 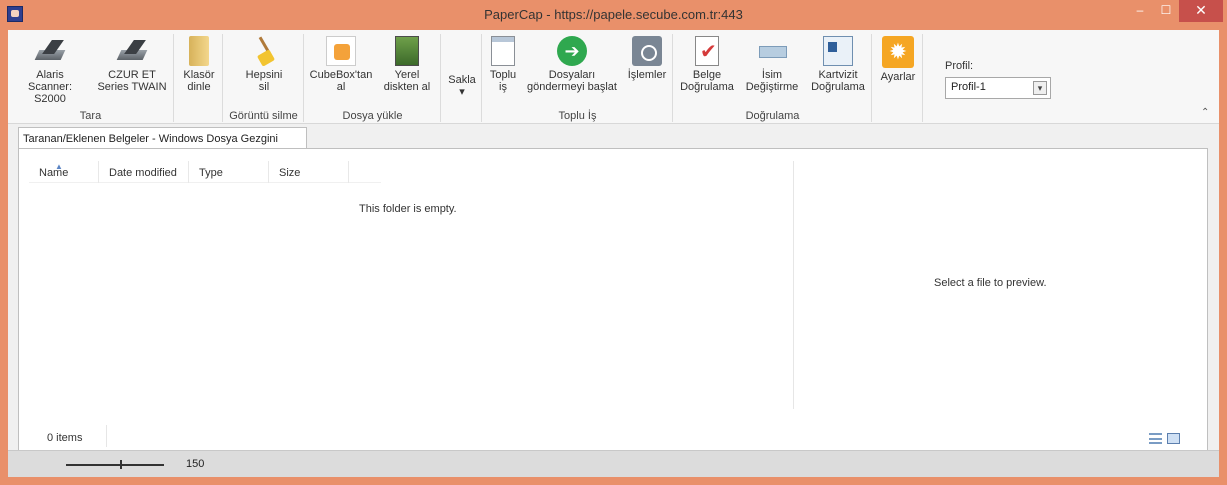 I want to click on profile-select: Profil-1 ▾, so click(x=998, y=88).